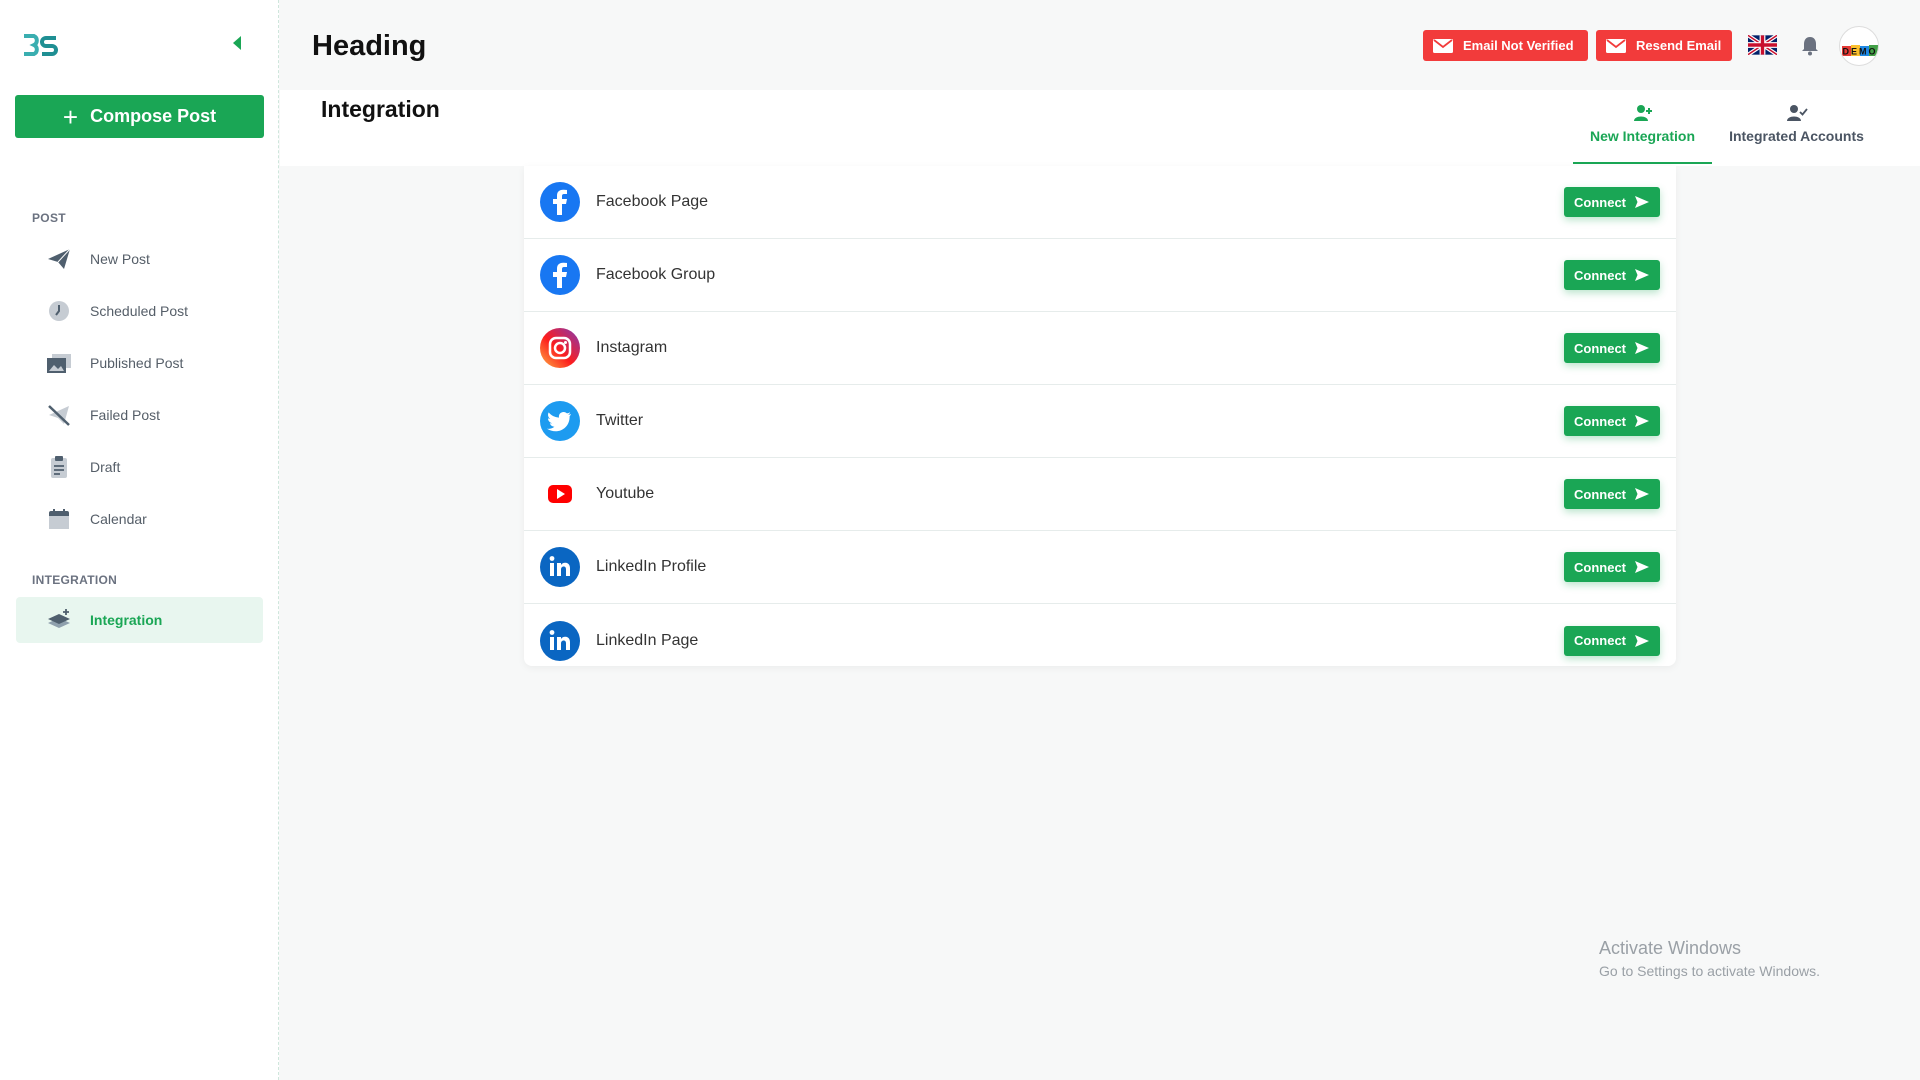  What do you see at coordinates (1100, 421) in the screenshot?
I see `integration-row-twitter: Twitter Connect` at bounding box center [1100, 421].